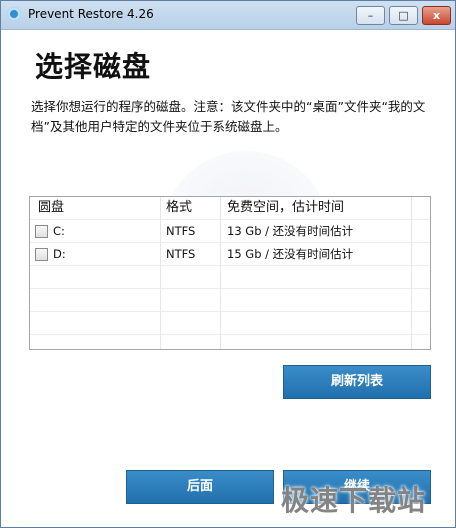 Image resolution: width=456 pixels, height=528 pixels. What do you see at coordinates (436, 15) in the screenshot?
I see `close-button: x` at bounding box center [436, 15].